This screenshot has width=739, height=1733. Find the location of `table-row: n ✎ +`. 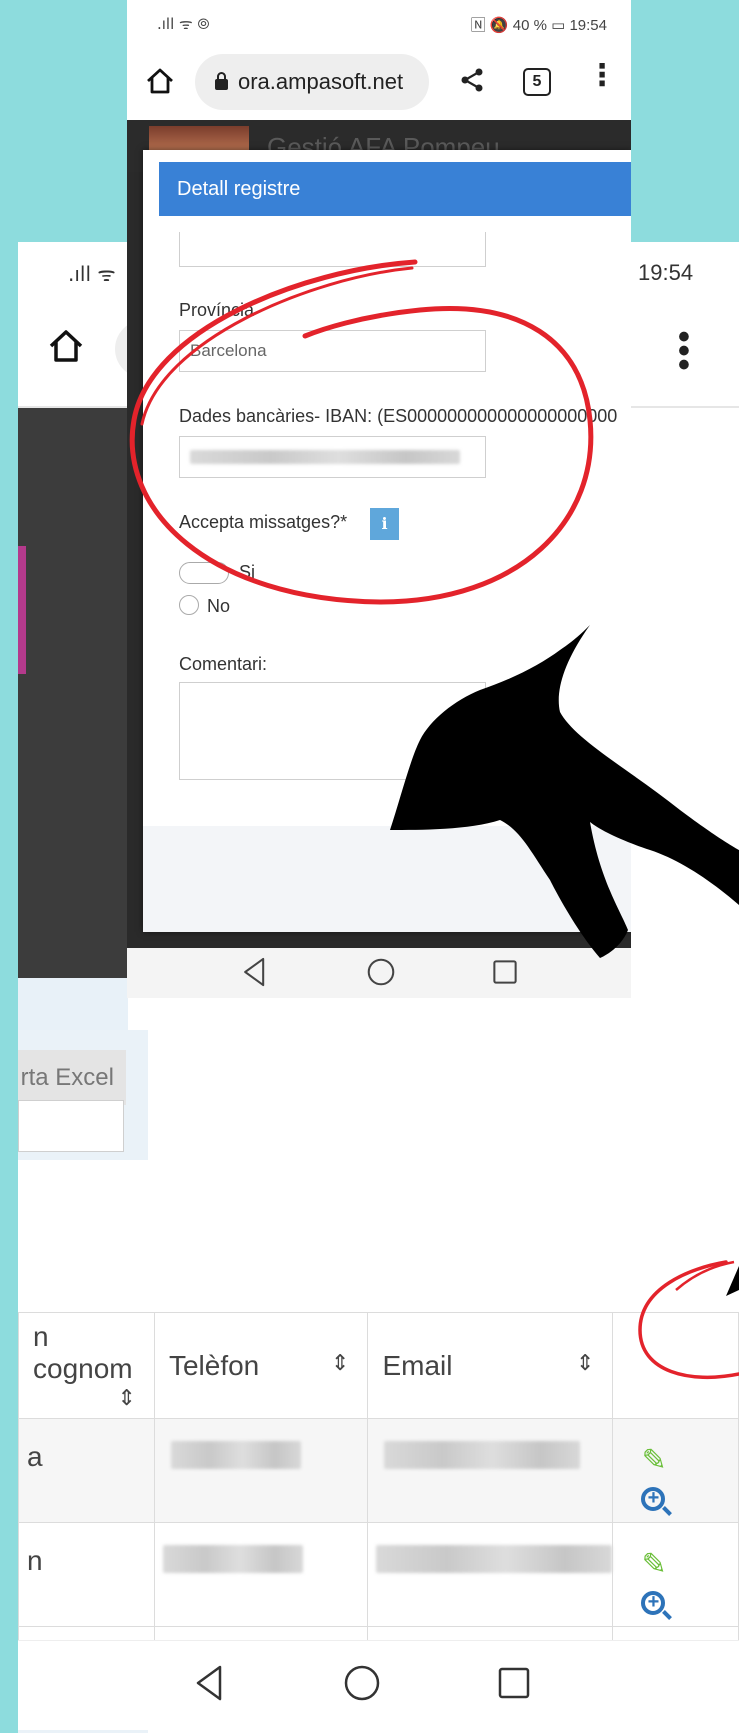

table-row: n ✎ + is located at coordinates (378, 1574).